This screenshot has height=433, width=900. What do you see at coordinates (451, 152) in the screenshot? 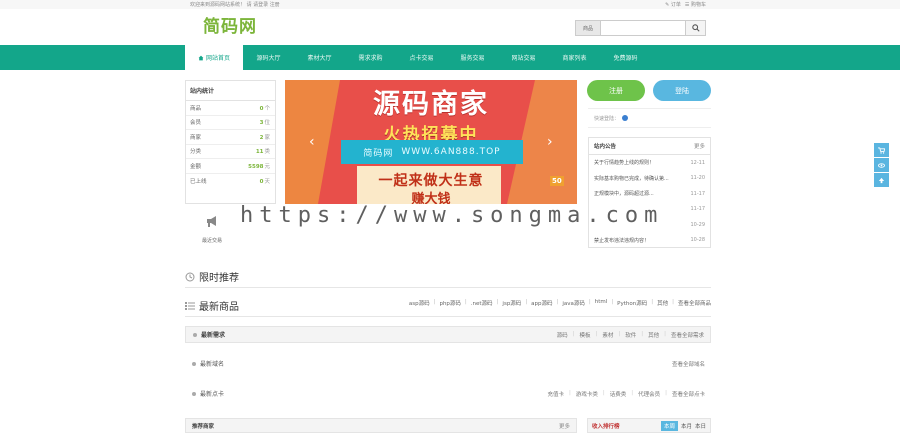
I see `banner-url: WWW.6AN888.TOP` at bounding box center [451, 152].